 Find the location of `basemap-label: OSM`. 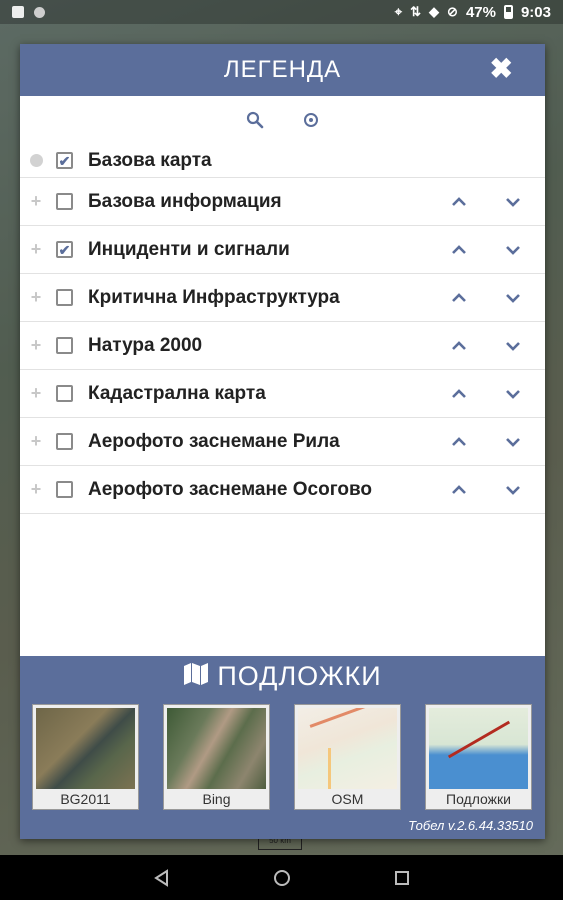

basemap-label: OSM is located at coordinates (347, 799).